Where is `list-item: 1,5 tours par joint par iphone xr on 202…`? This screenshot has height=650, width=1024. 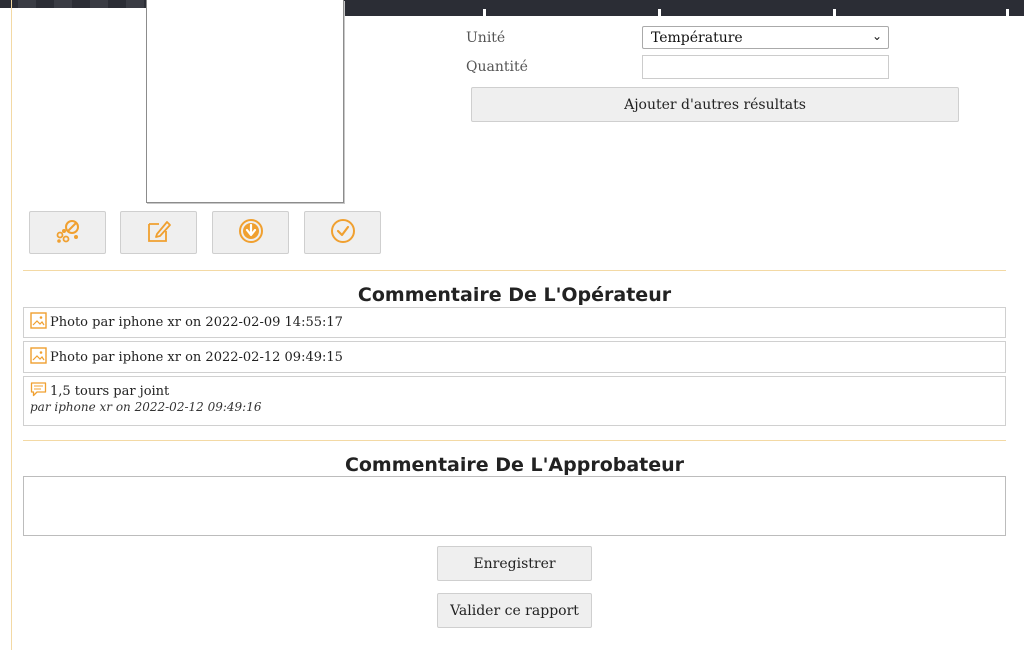 list-item: 1,5 tours par joint par iphone xr on 202… is located at coordinates (514, 401).